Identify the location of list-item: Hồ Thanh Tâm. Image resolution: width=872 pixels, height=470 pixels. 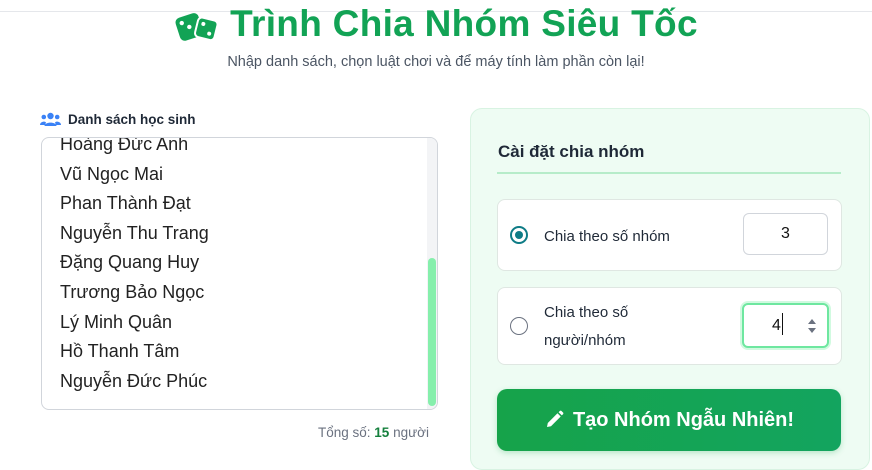
(120, 351).